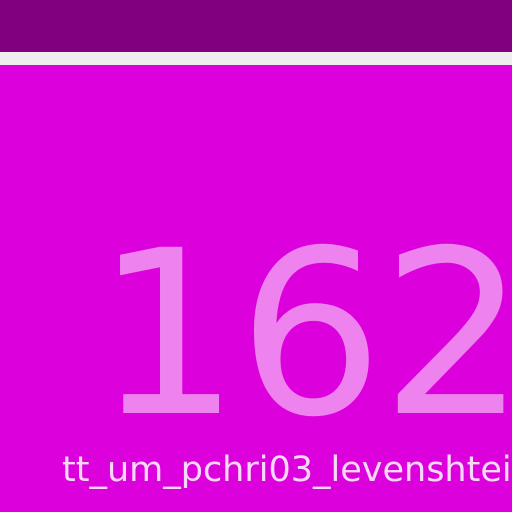  I want to click on project-name: tt_um_pchri03_levenshtei, so click(287, 470).